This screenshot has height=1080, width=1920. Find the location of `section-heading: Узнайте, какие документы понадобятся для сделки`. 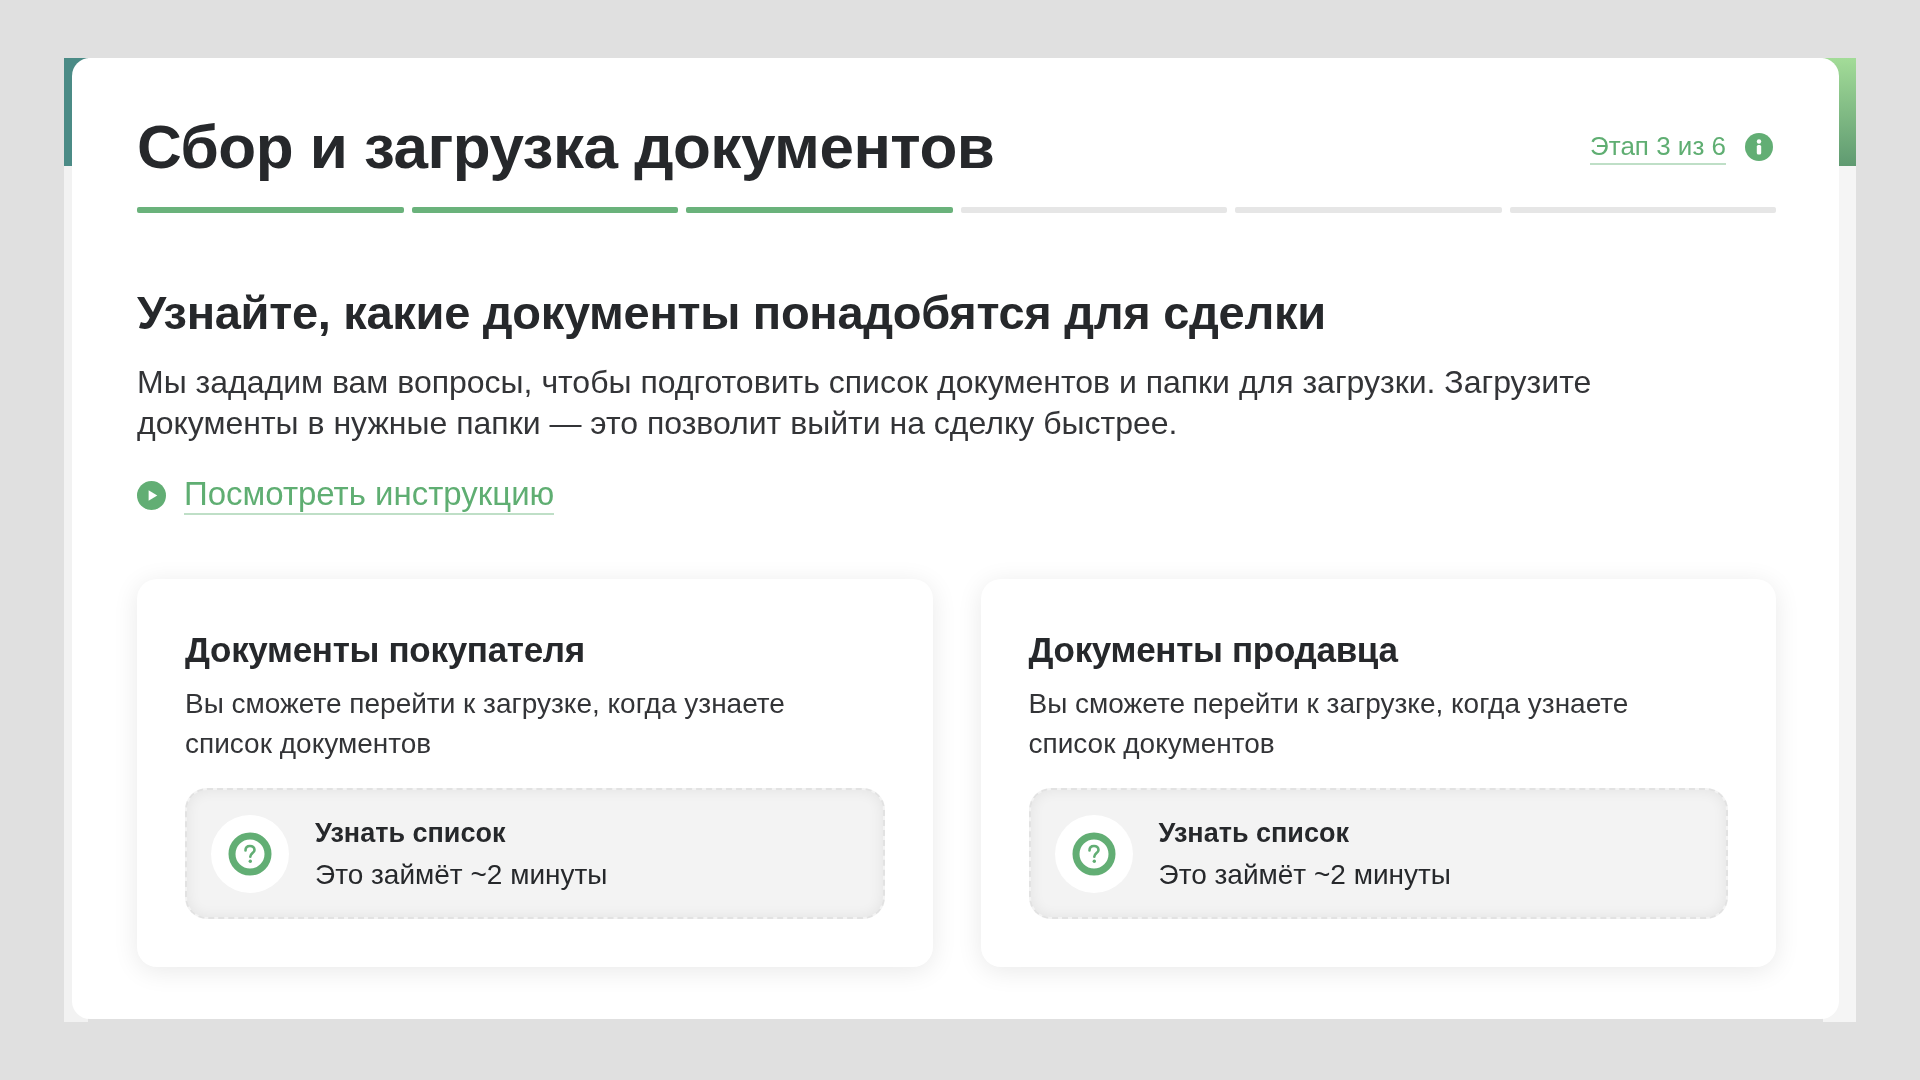

section-heading: Узнайте, какие документы понадобятся для сделки is located at coordinates (732, 313).